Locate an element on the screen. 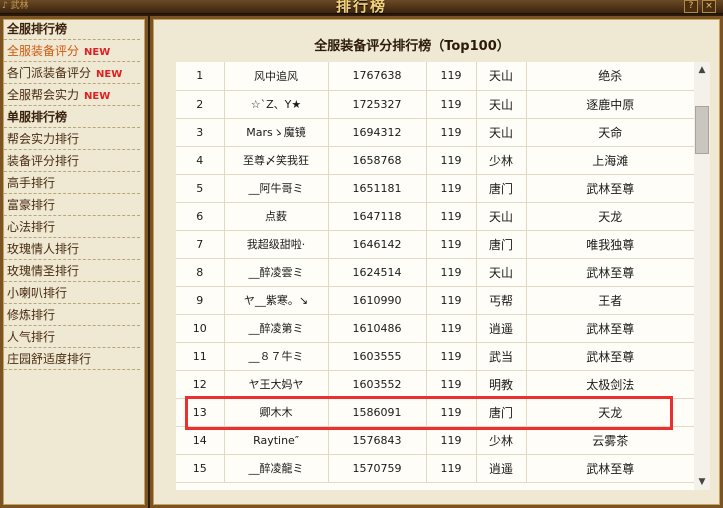 The width and height of the screenshot is (723, 508). table-row: 5 __阿牛哥ミ 1651181 119 唐门 武林至尊 is located at coordinates (435, 188).